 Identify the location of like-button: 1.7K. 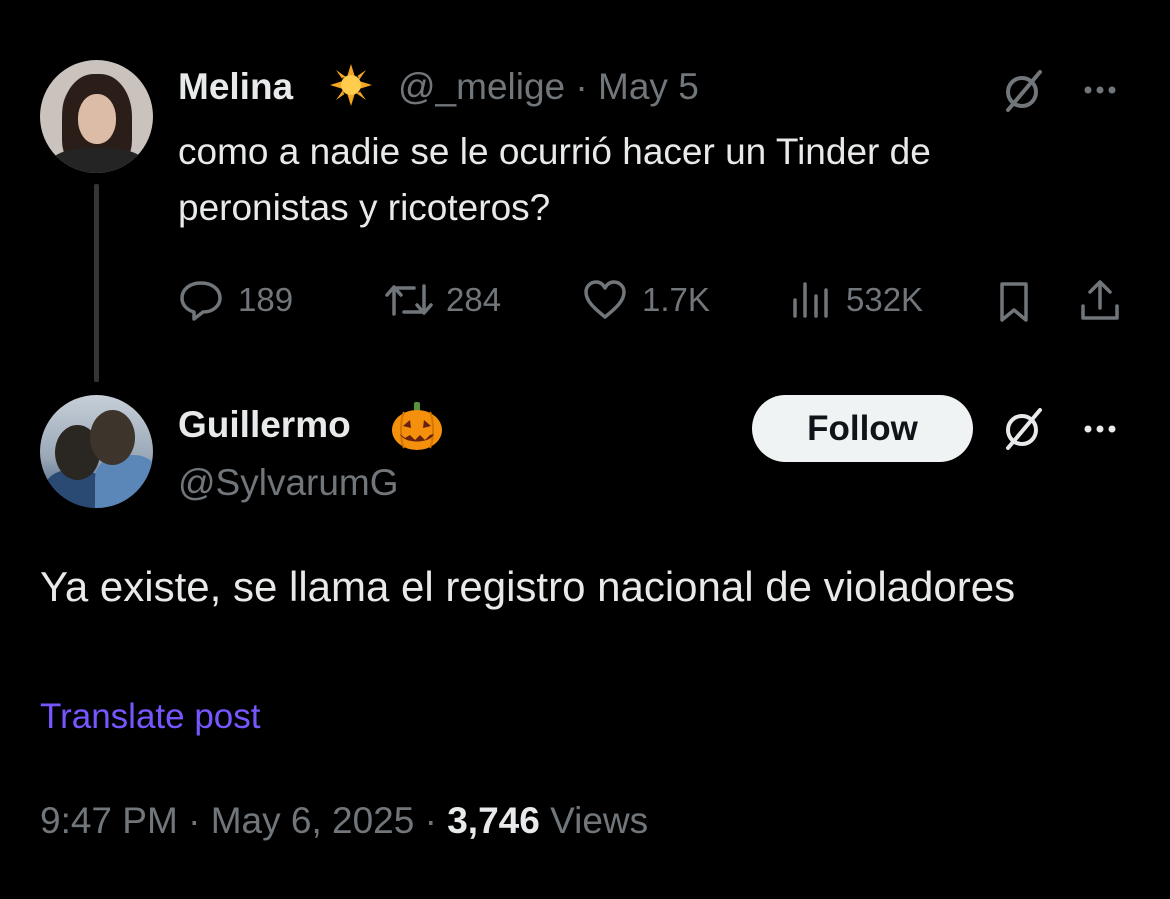
(646, 300).